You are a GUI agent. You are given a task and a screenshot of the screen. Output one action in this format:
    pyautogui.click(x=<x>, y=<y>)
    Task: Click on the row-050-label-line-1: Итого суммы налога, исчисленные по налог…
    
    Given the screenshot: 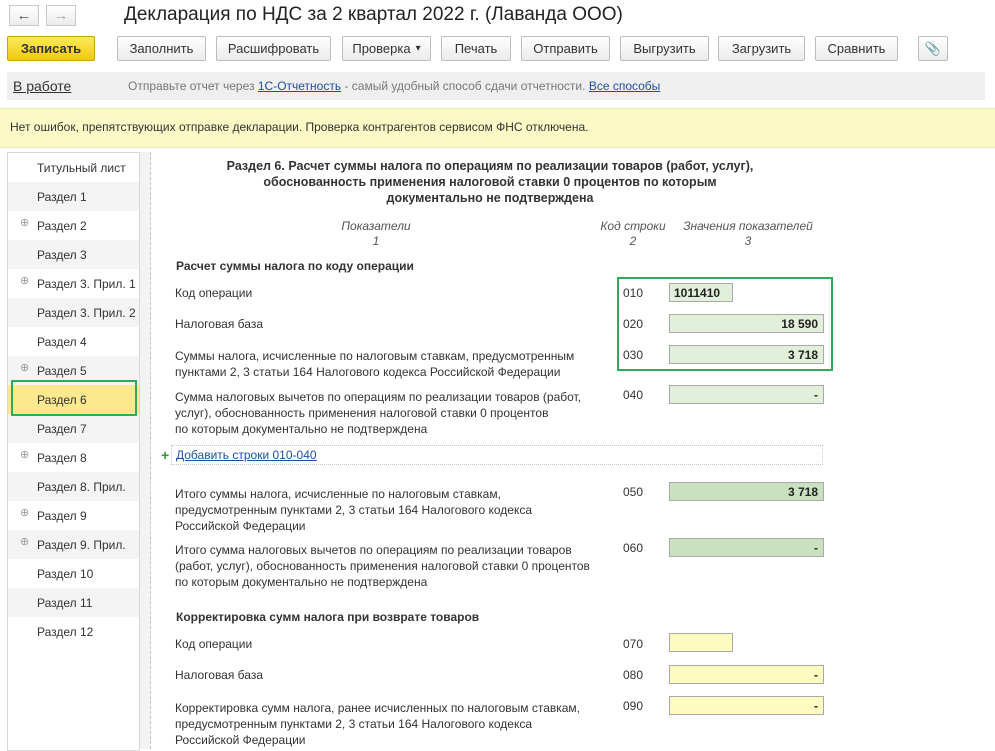 What is the action you would take?
    pyautogui.click(x=338, y=494)
    